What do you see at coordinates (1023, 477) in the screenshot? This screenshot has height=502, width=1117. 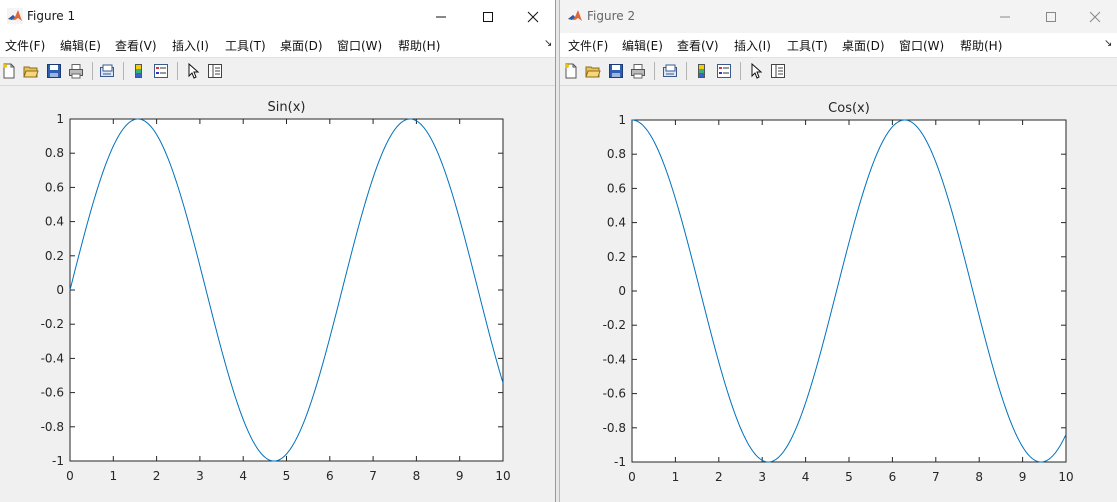 I see `x-tick-label: 9` at bounding box center [1023, 477].